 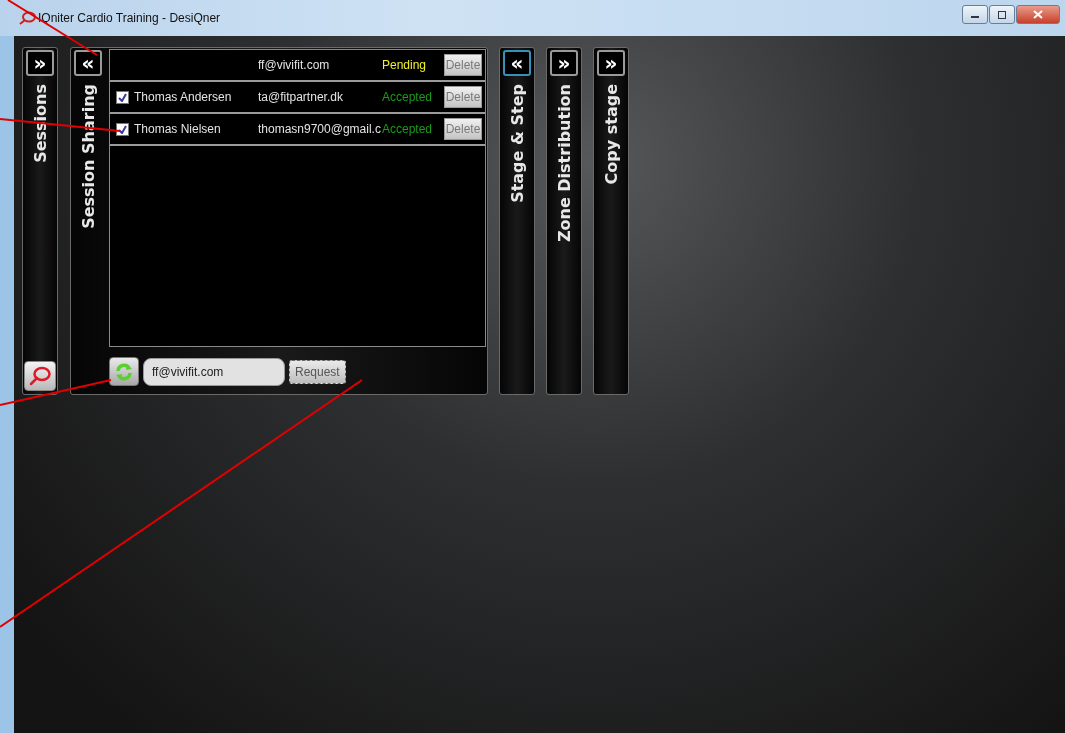 I want to click on maximize-button, so click(x=1002, y=14).